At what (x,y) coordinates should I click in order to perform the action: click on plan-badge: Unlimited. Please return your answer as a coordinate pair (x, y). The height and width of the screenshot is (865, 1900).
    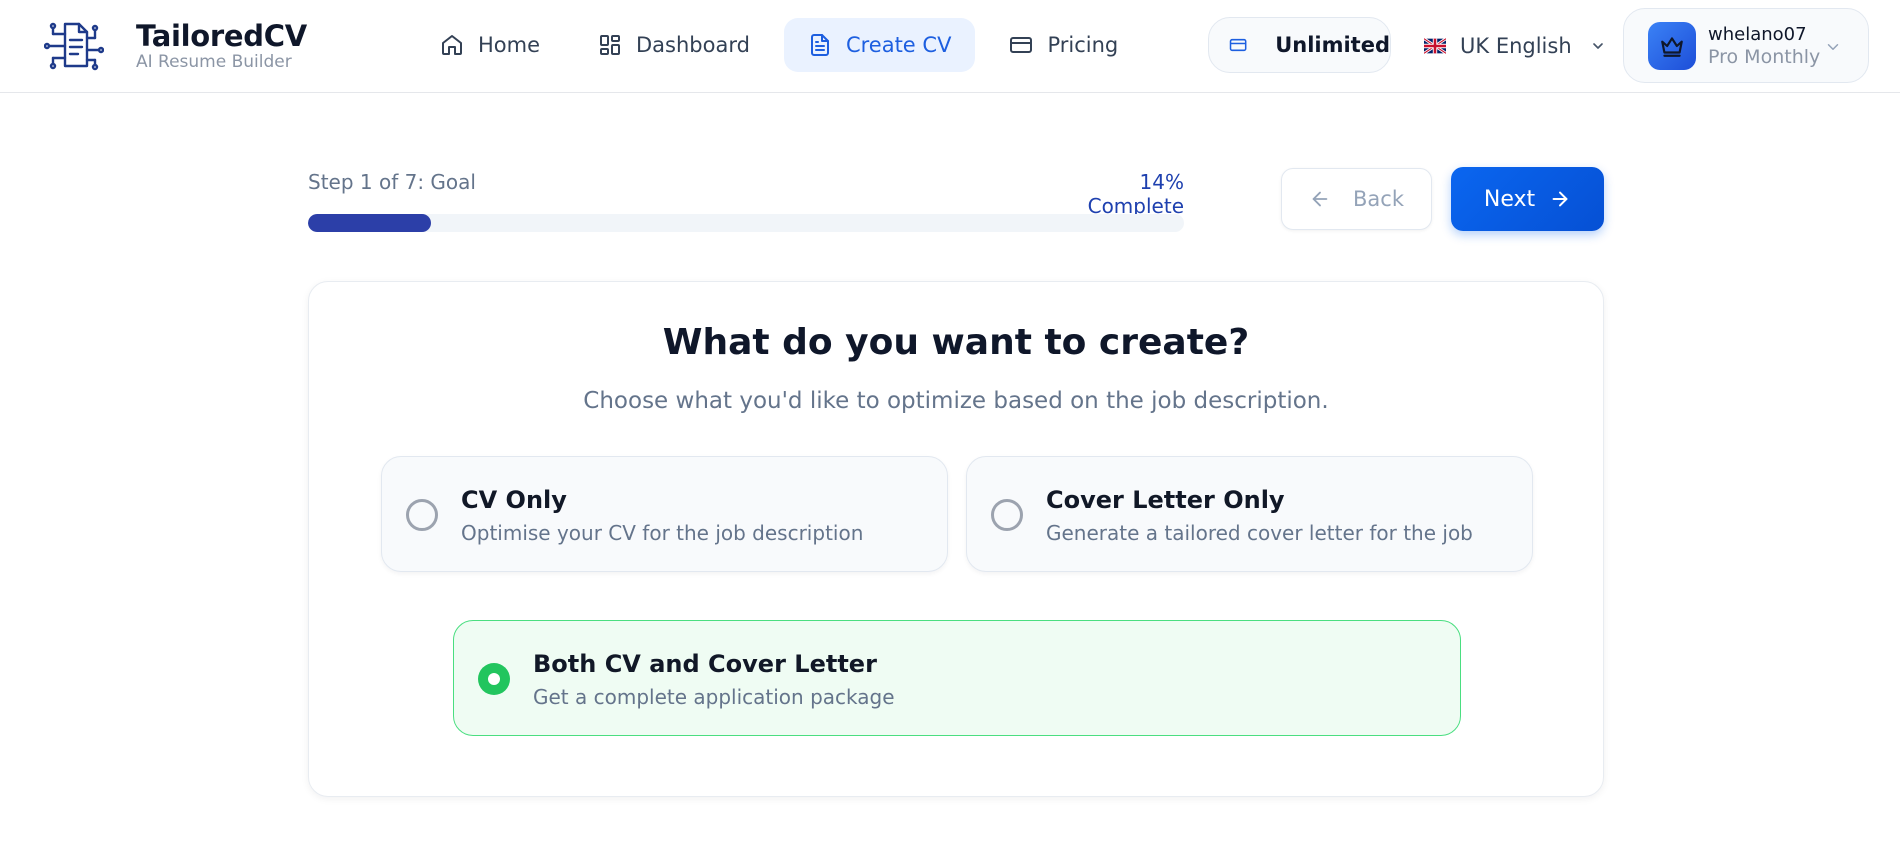
    Looking at the image, I should click on (1299, 45).